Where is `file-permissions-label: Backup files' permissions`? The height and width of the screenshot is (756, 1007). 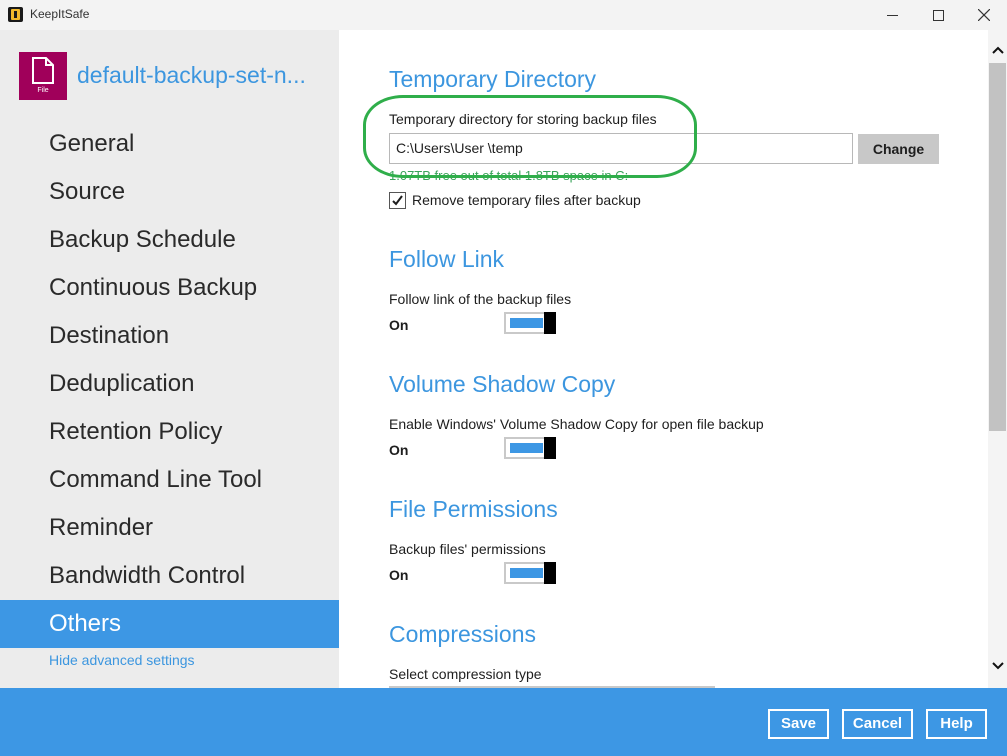 file-permissions-label: Backup files' permissions is located at coordinates (467, 549).